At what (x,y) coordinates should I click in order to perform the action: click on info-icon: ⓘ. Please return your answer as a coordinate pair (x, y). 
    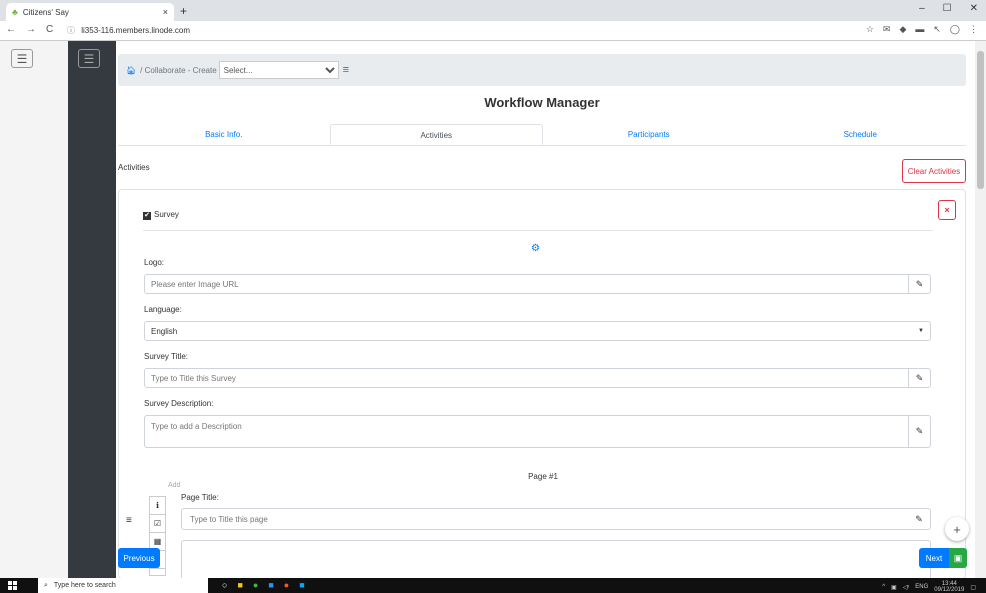
    Looking at the image, I should click on (71, 30).